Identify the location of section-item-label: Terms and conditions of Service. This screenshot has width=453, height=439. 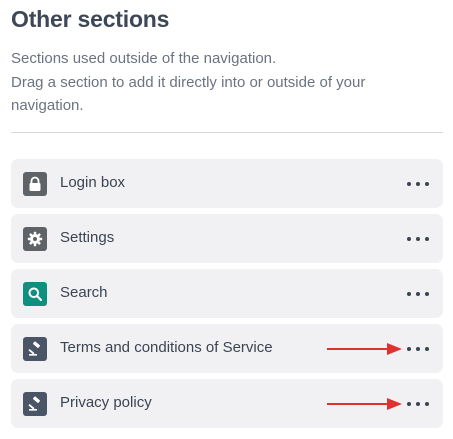
(166, 347).